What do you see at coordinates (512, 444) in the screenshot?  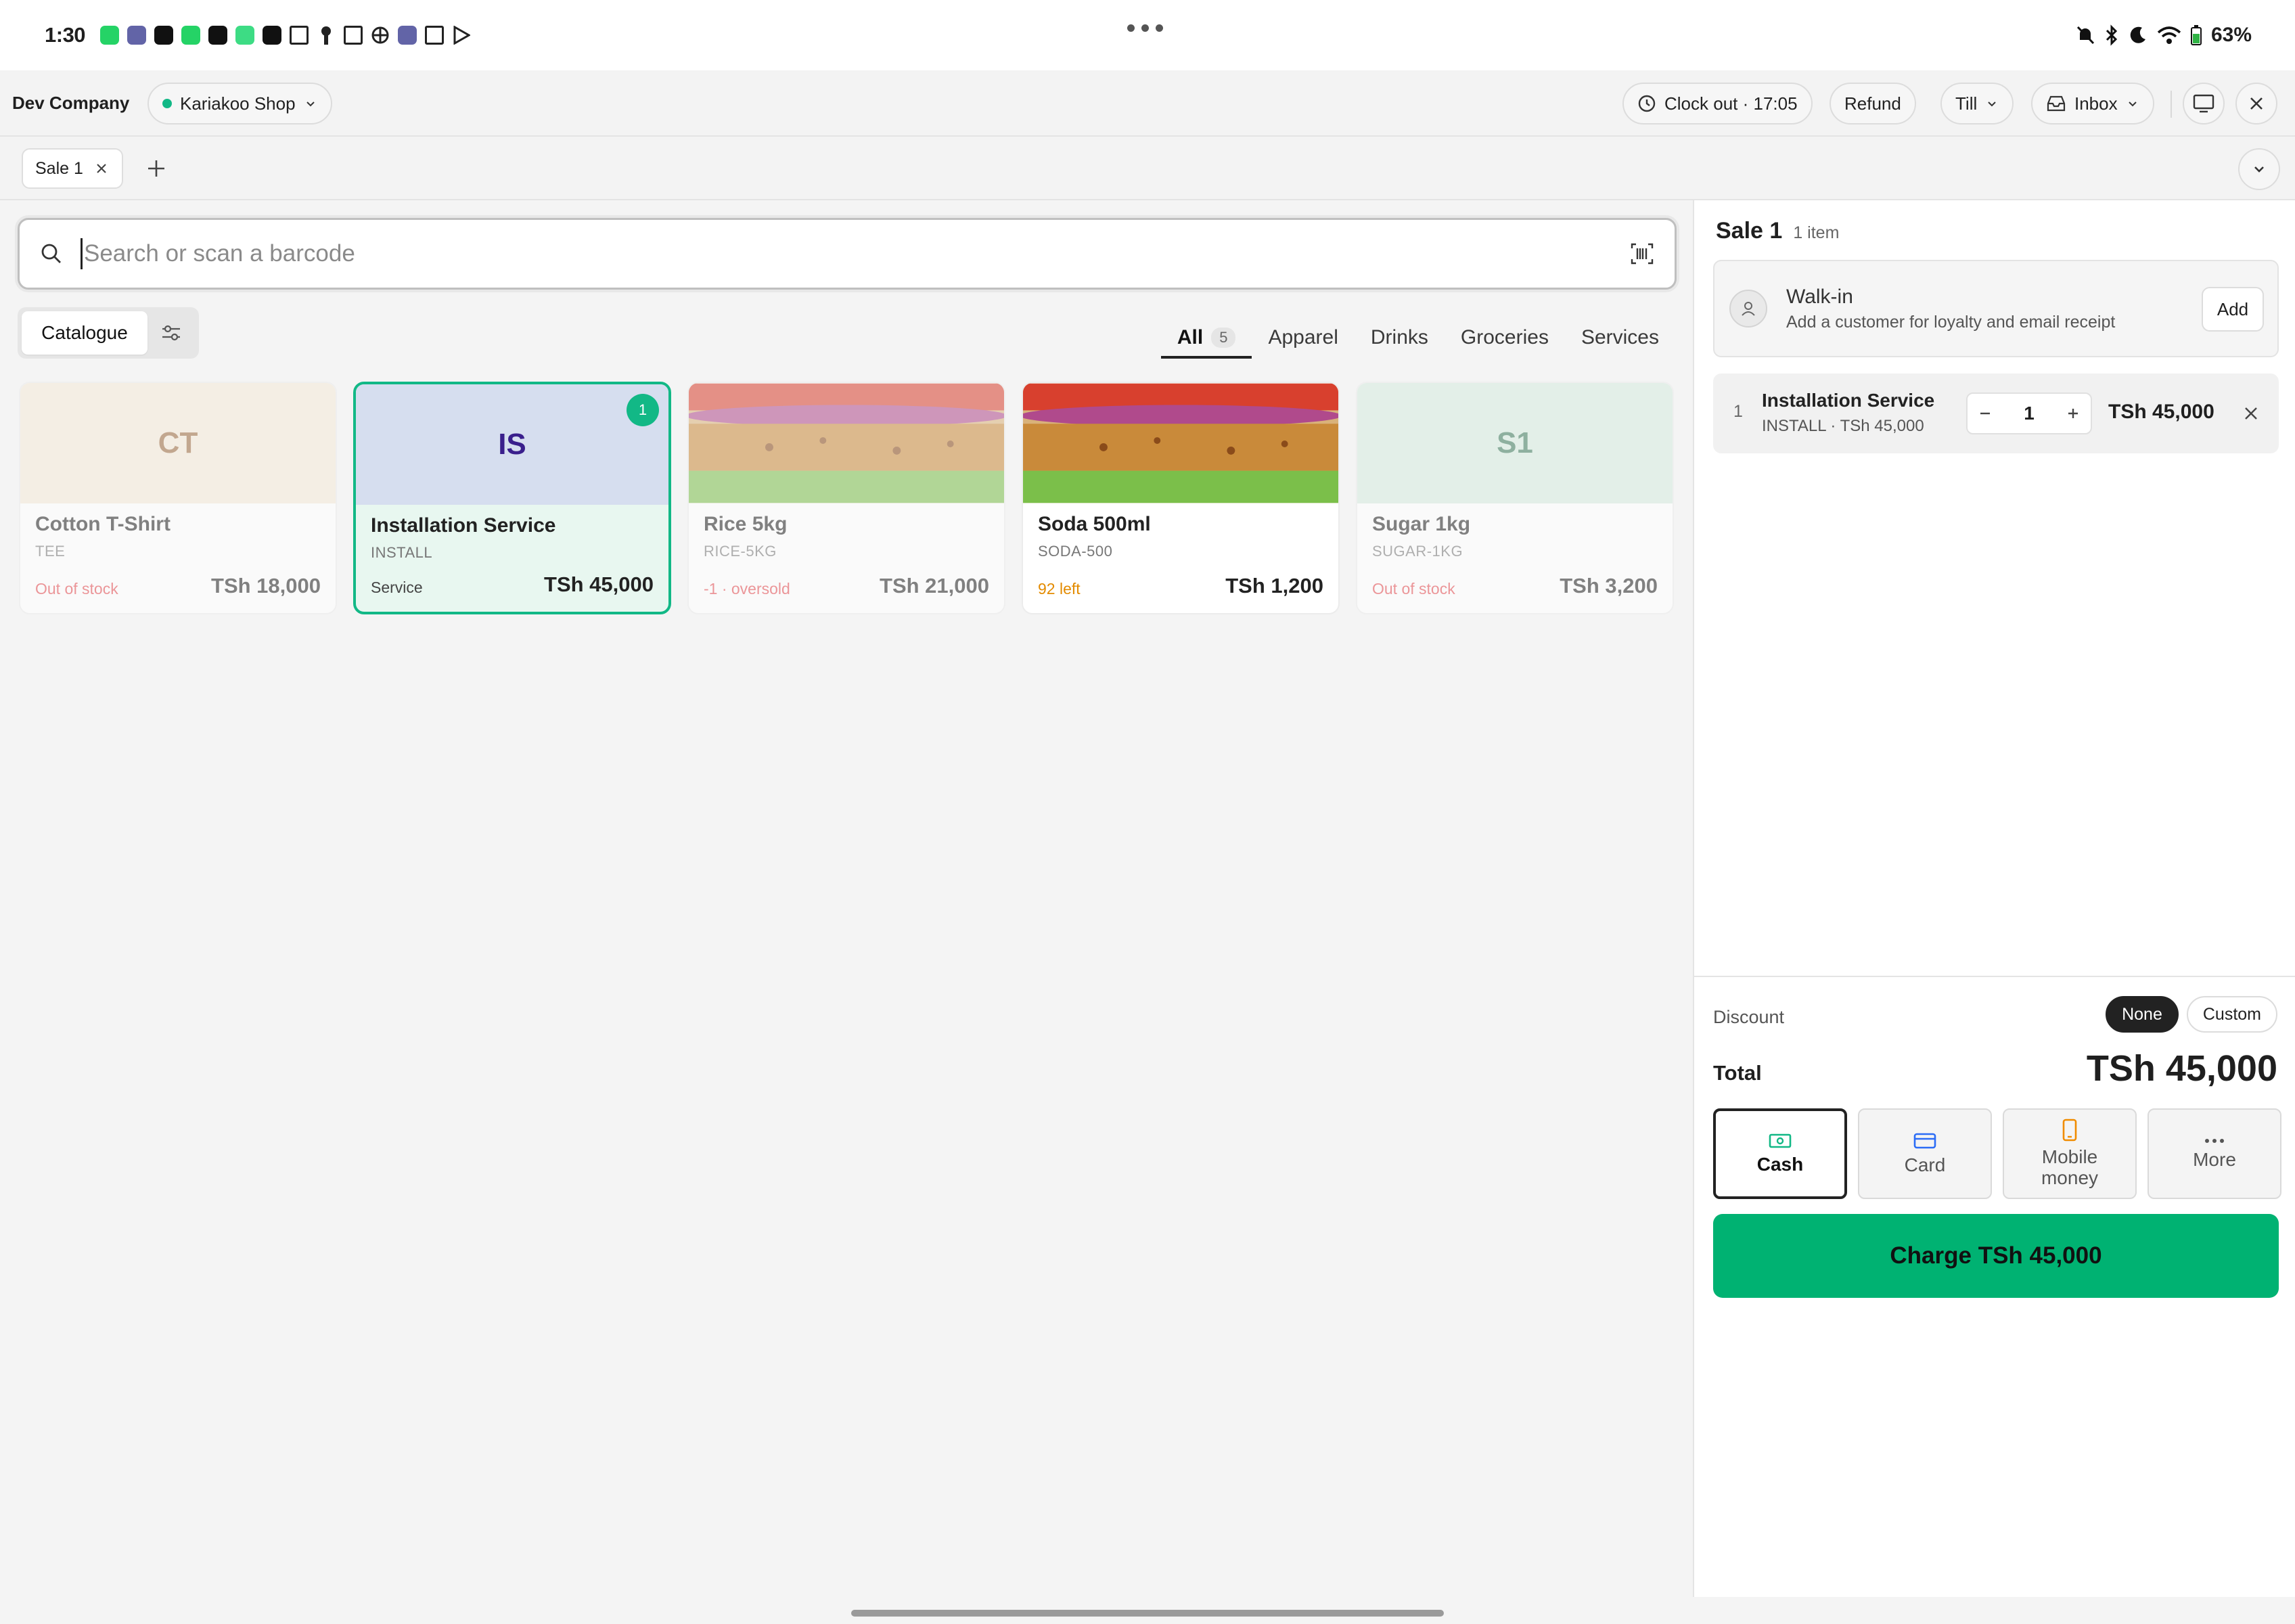 I see `product-initials: IS` at bounding box center [512, 444].